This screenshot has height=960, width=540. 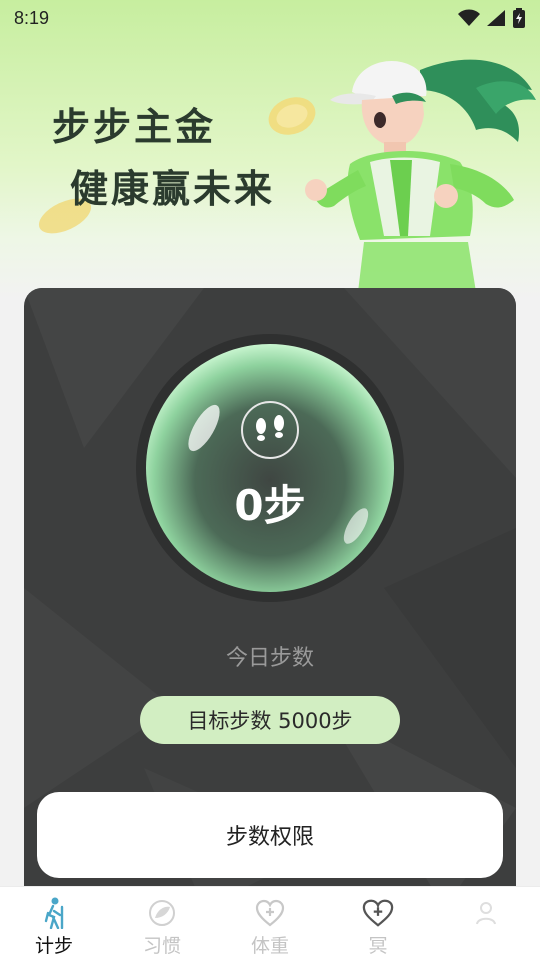 I want to click on nav-item-meditation: 冥, so click(x=378, y=923).